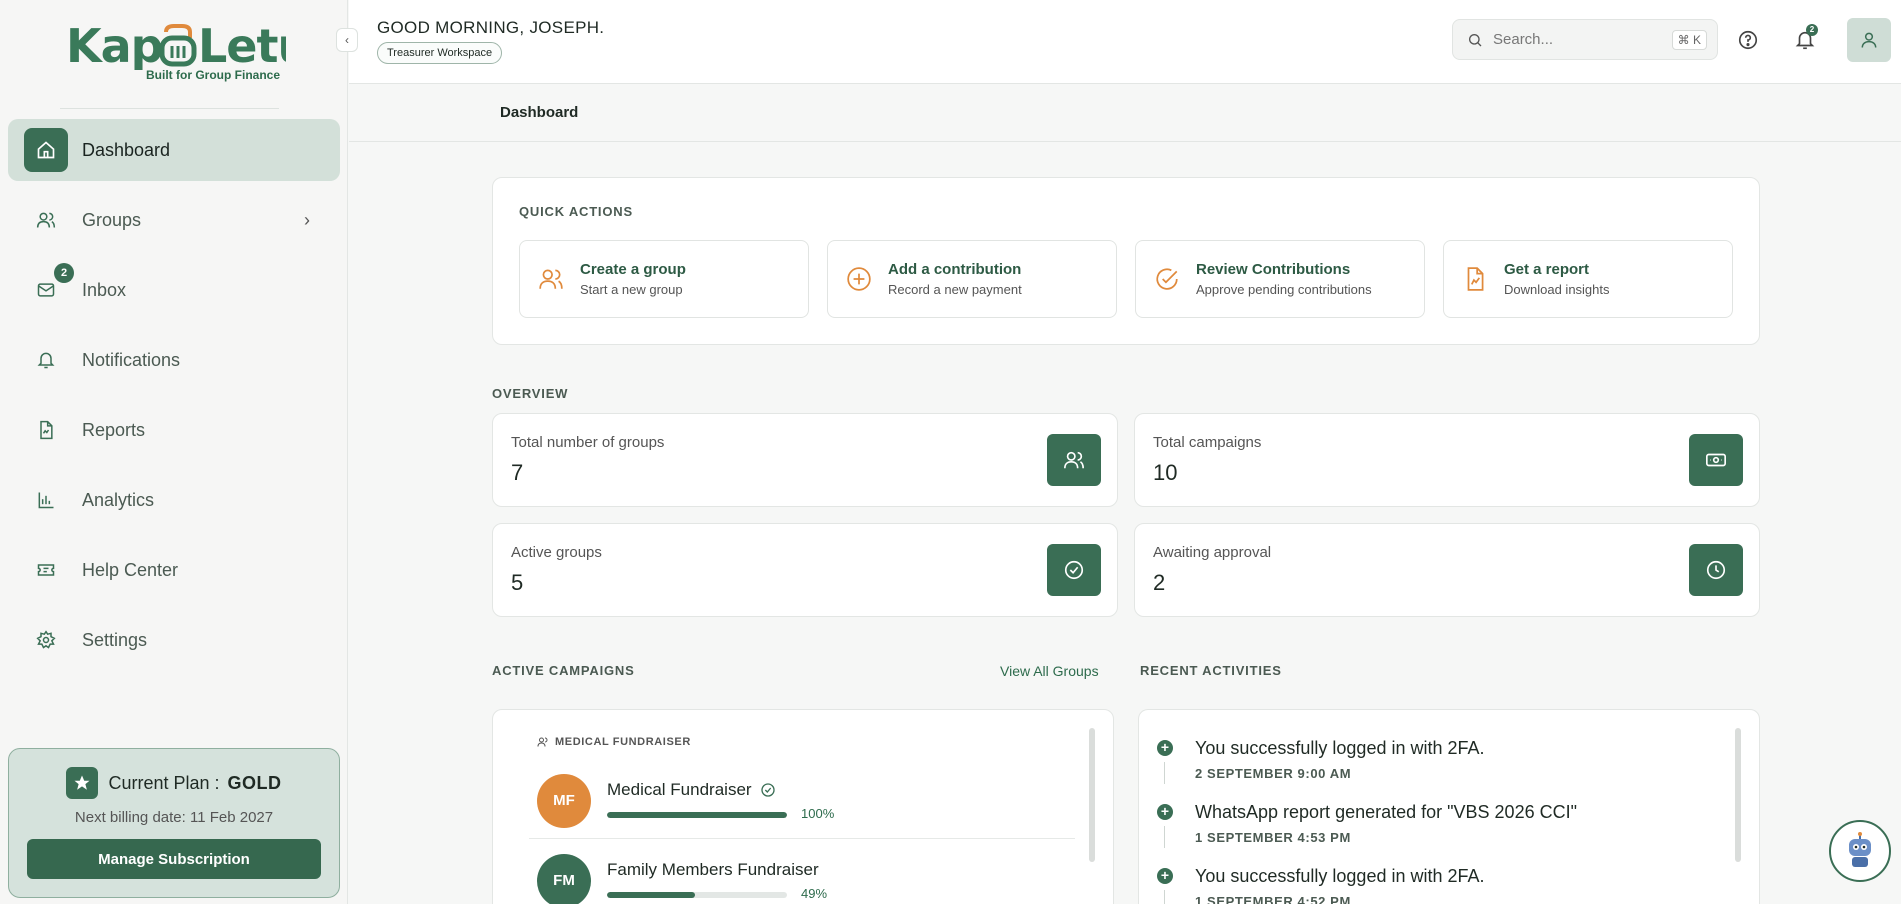 This screenshot has height=904, width=1901. I want to click on campaign-avatar: FM, so click(564, 879).